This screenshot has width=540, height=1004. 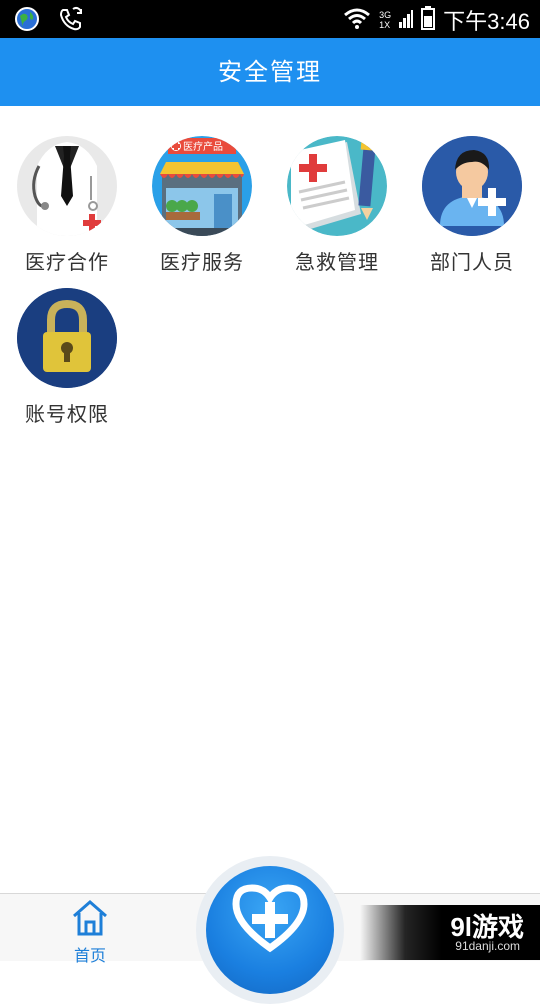 I want to click on medical-store-icon: 医疗产品, so click(x=202, y=186).